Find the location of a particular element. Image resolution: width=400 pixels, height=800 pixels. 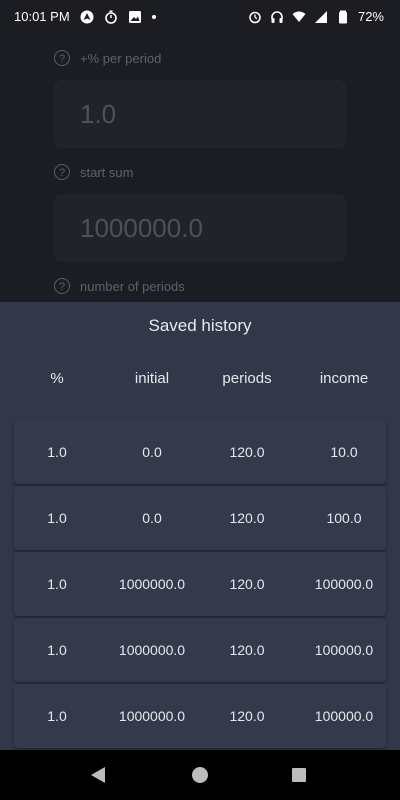

start-sum-input: 1000000.0 is located at coordinates (200, 228).